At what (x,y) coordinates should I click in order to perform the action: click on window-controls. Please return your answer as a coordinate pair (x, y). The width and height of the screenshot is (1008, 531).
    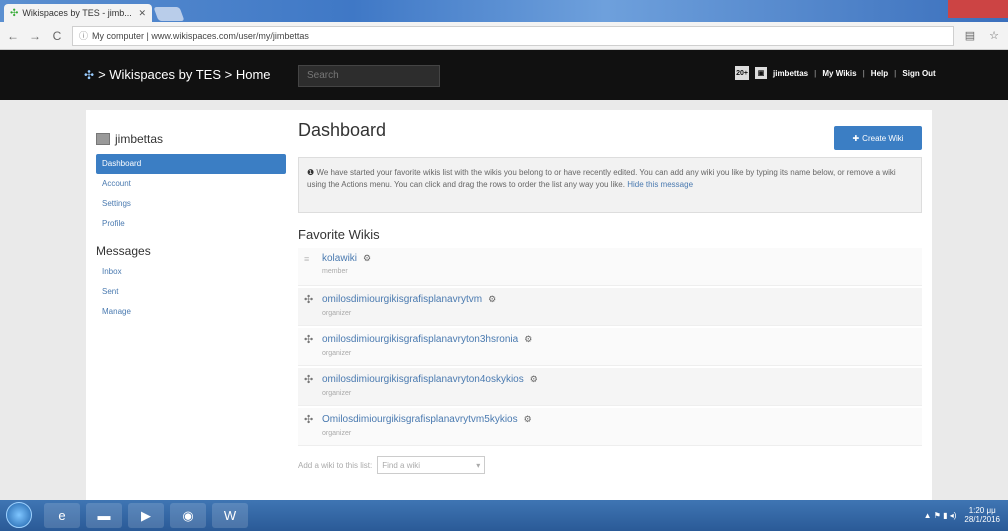
    Looking at the image, I should click on (978, 9).